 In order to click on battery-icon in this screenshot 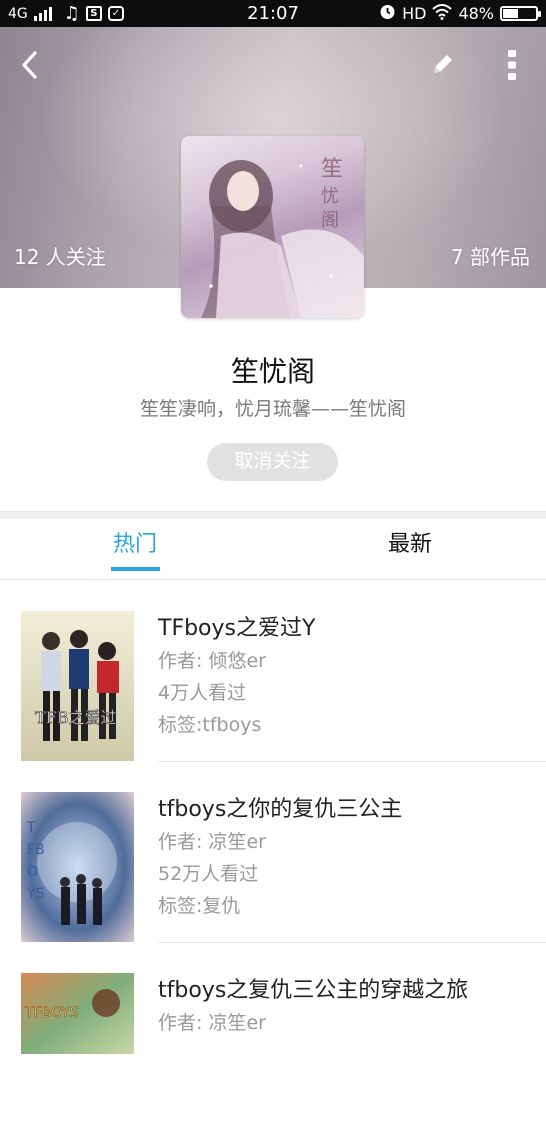, I will do `click(520, 13)`.